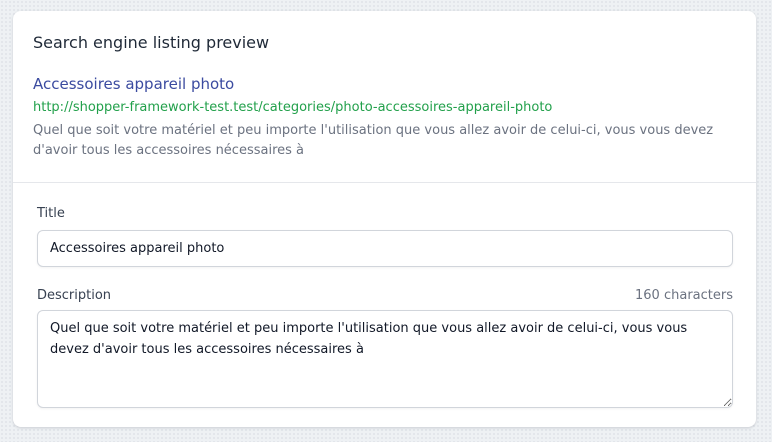  What do you see at coordinates (51, 213) in the screenshot?
I see `title-label: Title` at bounding box center [51, 213].